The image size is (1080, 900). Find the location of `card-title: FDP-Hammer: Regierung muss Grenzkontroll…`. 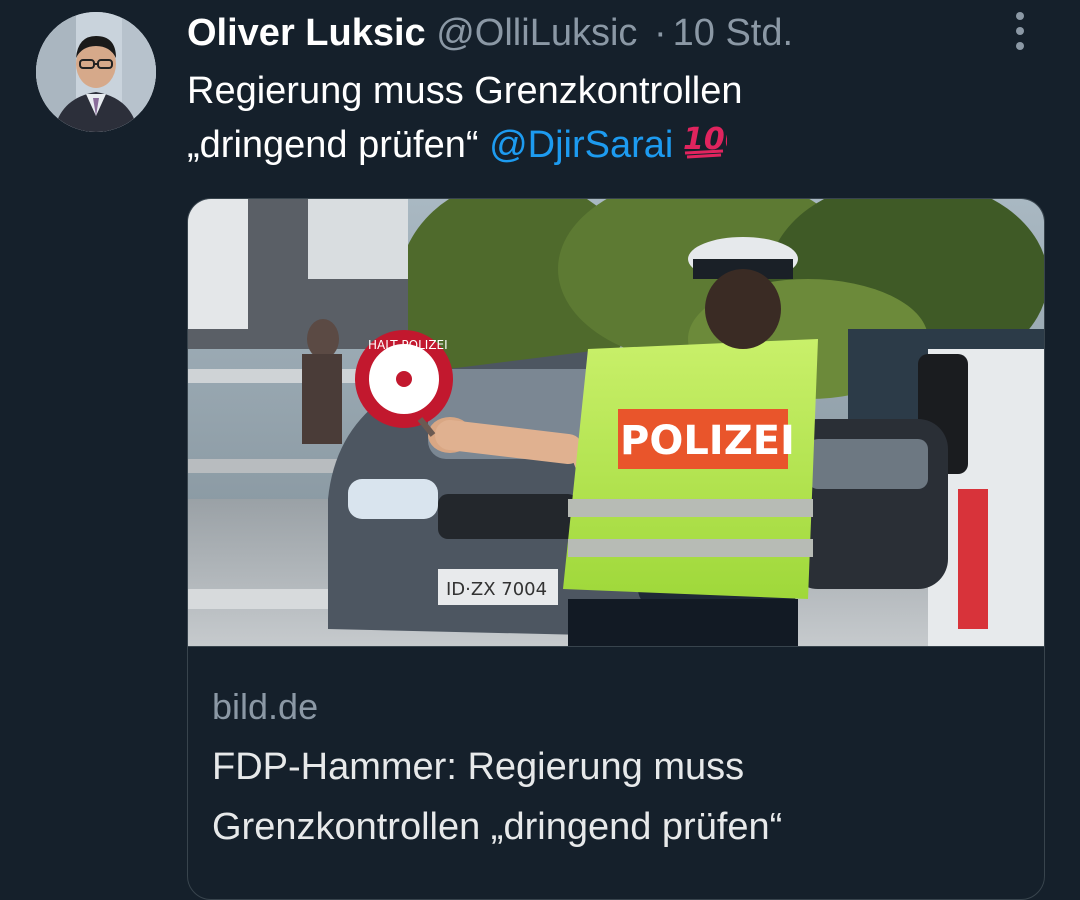

card-title: FDP-Hammer: Regierung muss Grenzkontroll… is located at coordinates (497, 797).